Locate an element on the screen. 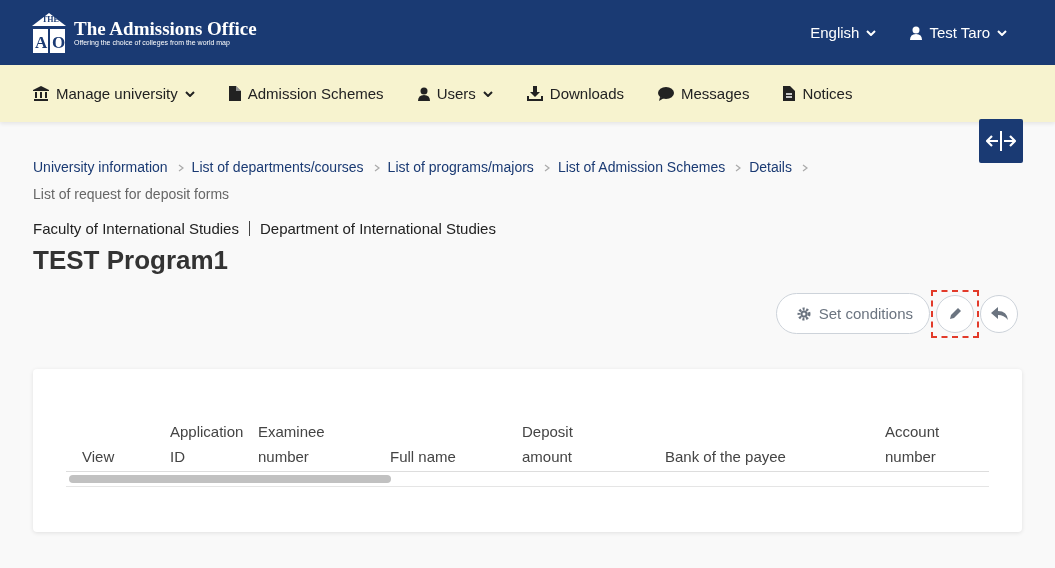  column-header: Application ID is located at coordinates (207, 444).